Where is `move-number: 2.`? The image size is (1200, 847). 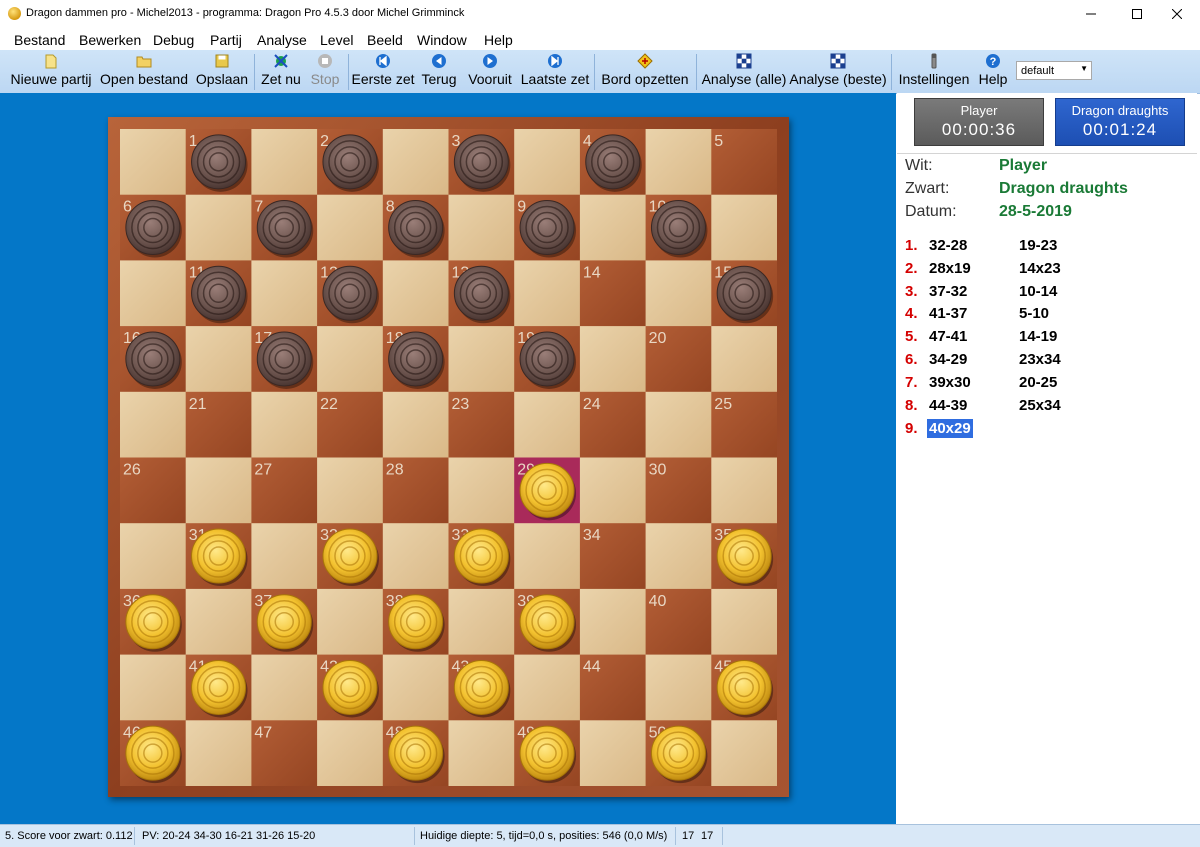 move-number: 2. is located at coordinates (911, 268).